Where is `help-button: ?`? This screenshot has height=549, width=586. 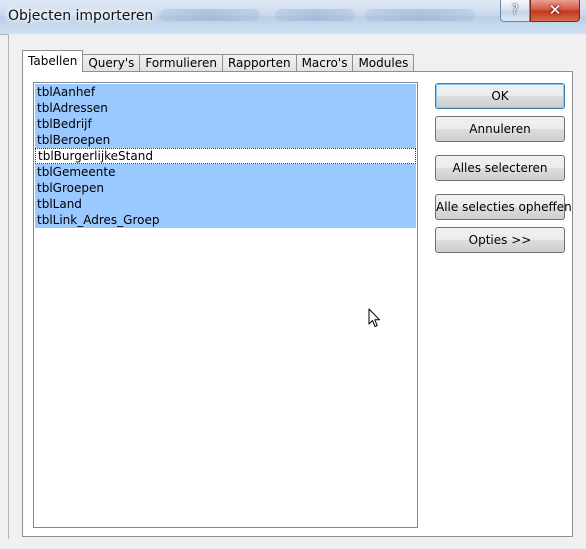 help-button: ? is located at coordinates (515, 11).